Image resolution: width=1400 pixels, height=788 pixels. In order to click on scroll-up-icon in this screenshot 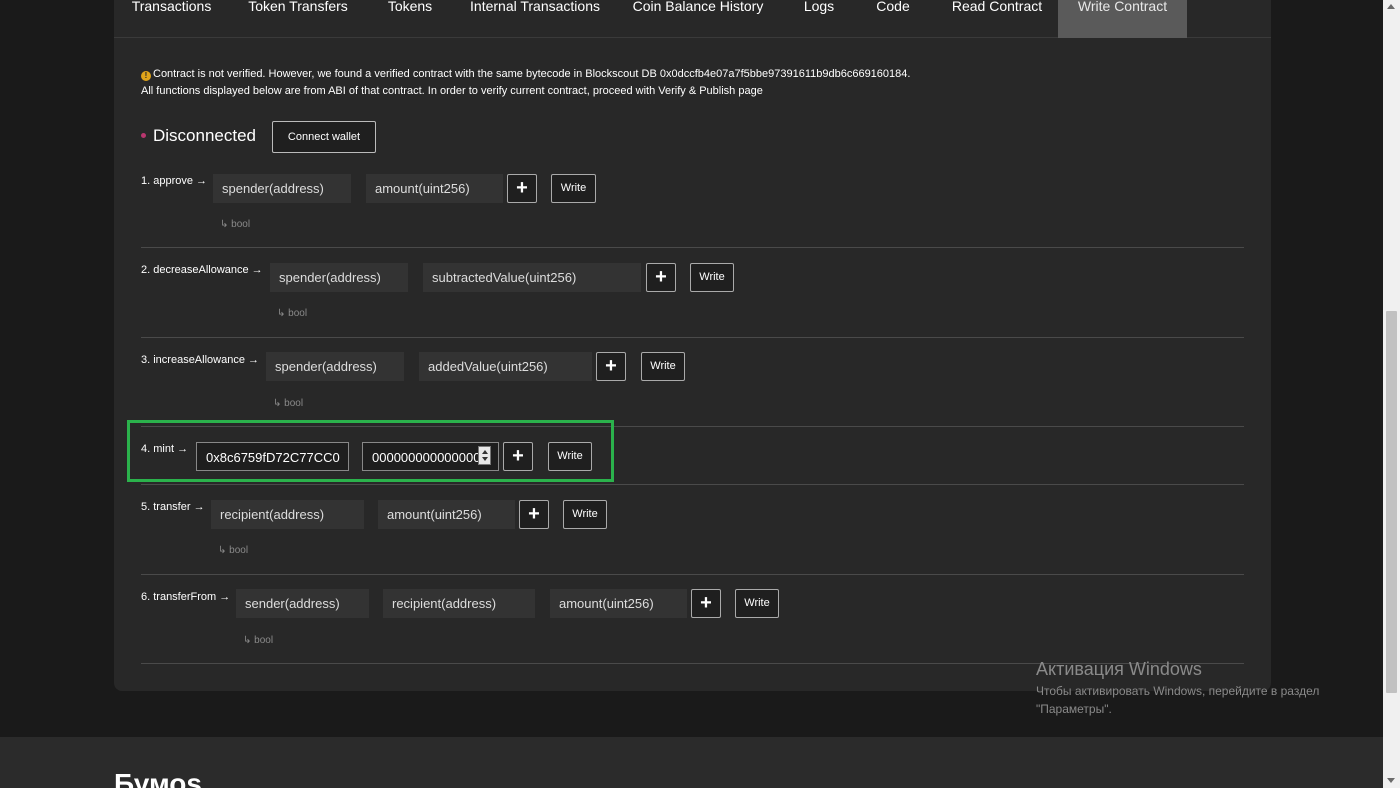, I will do `click(1391, 6)`.